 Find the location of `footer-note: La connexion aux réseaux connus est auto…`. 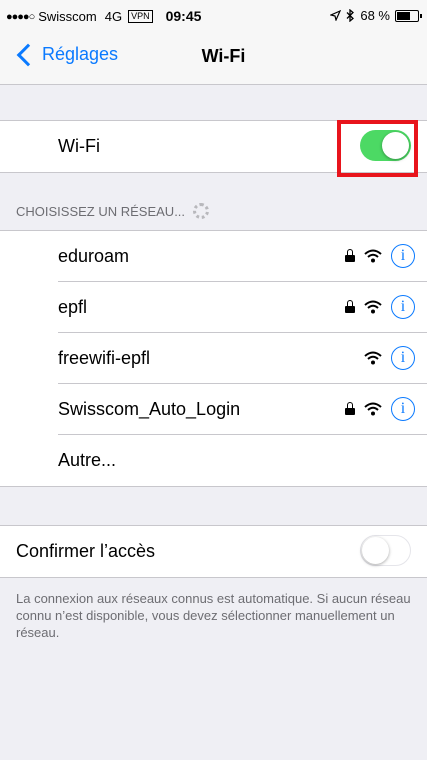

footer-note: La connexion aux réseaux connus est auto… is located at coordinates (213, 615).